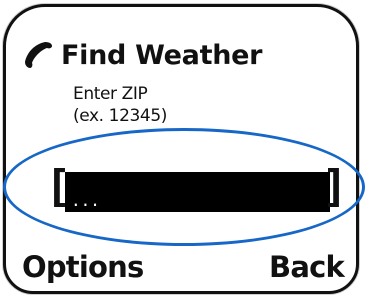  I want to click on zip-input, so click(197, 192).